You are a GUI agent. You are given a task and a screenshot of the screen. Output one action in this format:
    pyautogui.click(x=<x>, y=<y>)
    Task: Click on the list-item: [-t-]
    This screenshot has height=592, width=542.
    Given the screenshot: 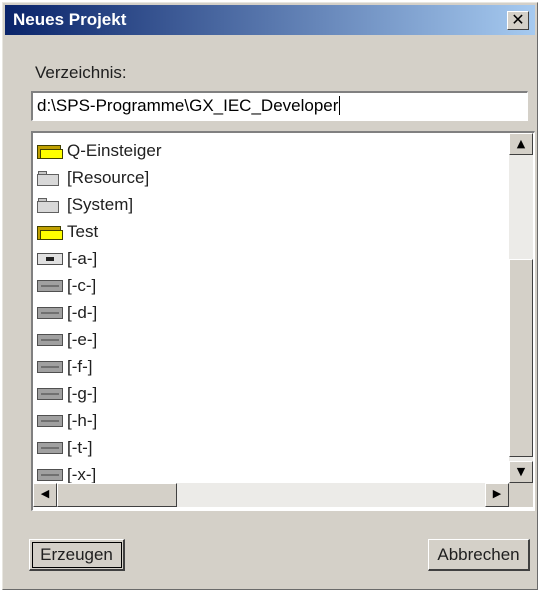 What is the action you would take?
    pyautogui.click(x=272, y=447)
    